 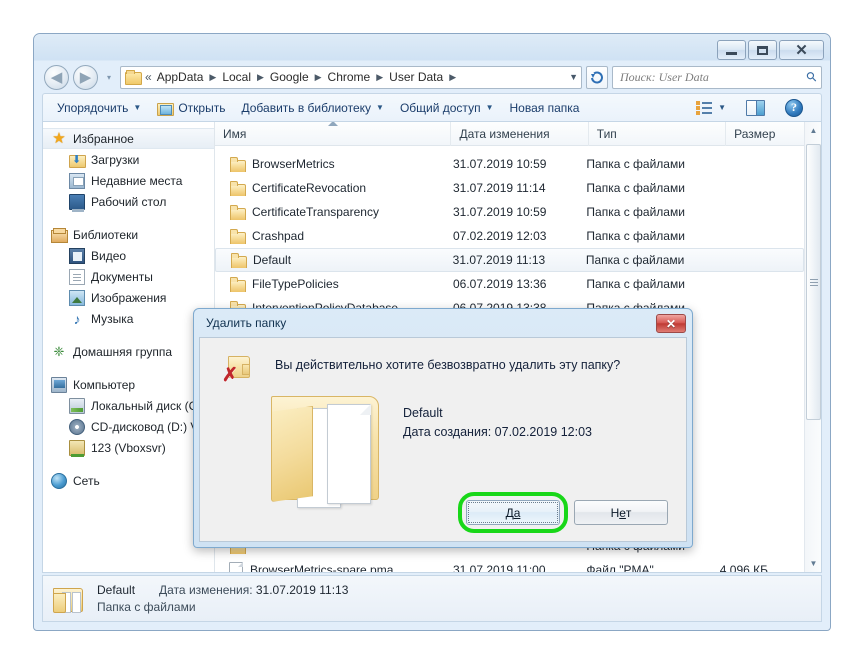 What do you see at coordinates (129, 276) in the screenshot?
I see `sidebar-item-documents: Документы` at bounding box center [129, 276].